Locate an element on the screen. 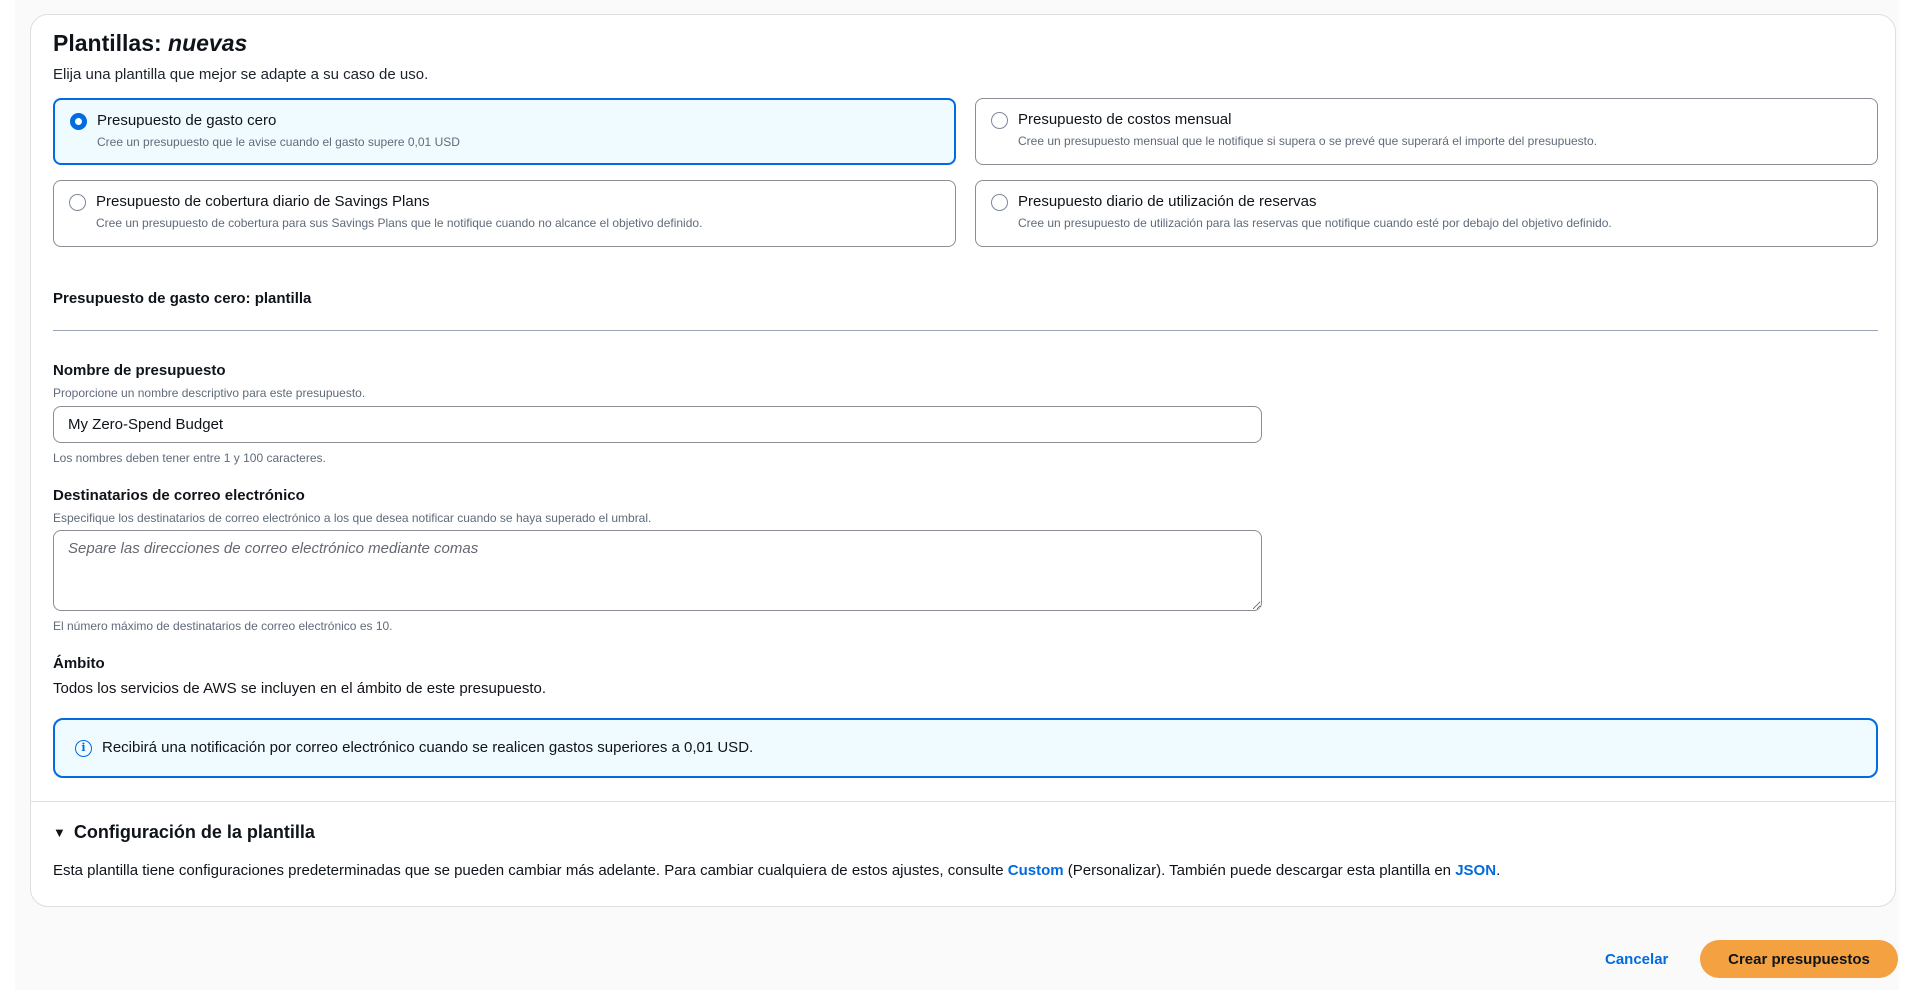  page-title: Plantillas: nuevas is located at coordinates (150, 43).